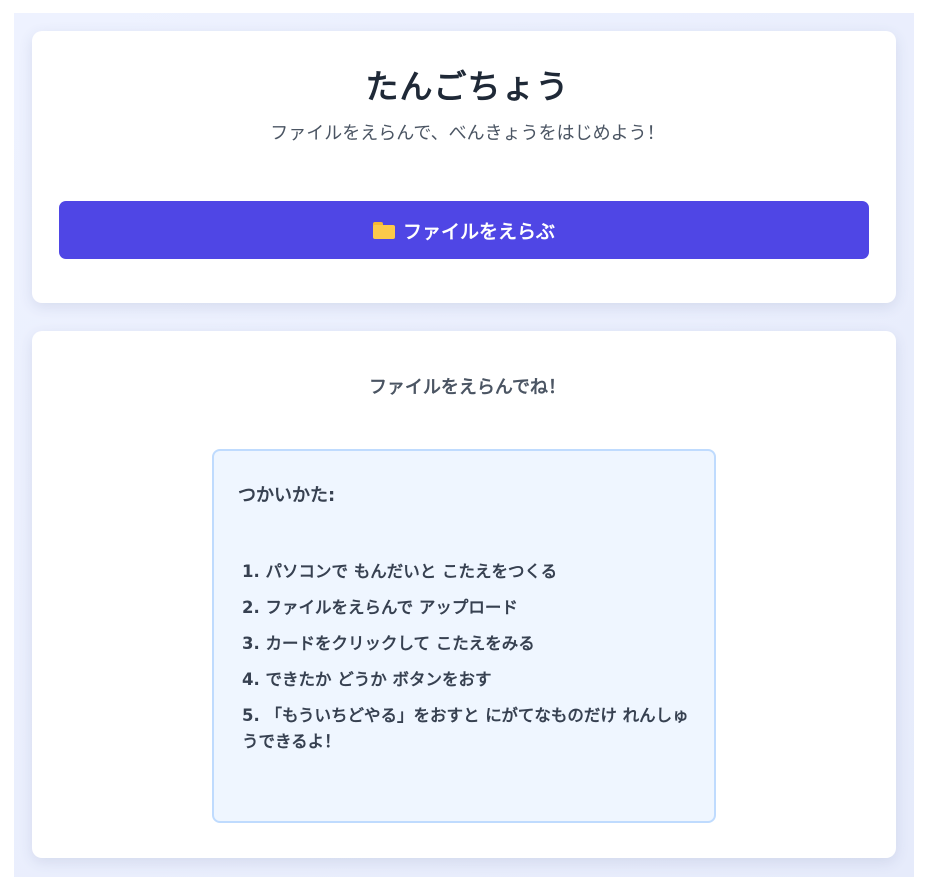  Describe the element at coordinates (383, 230) in the screenshot. I see `folder-icon` at that location.